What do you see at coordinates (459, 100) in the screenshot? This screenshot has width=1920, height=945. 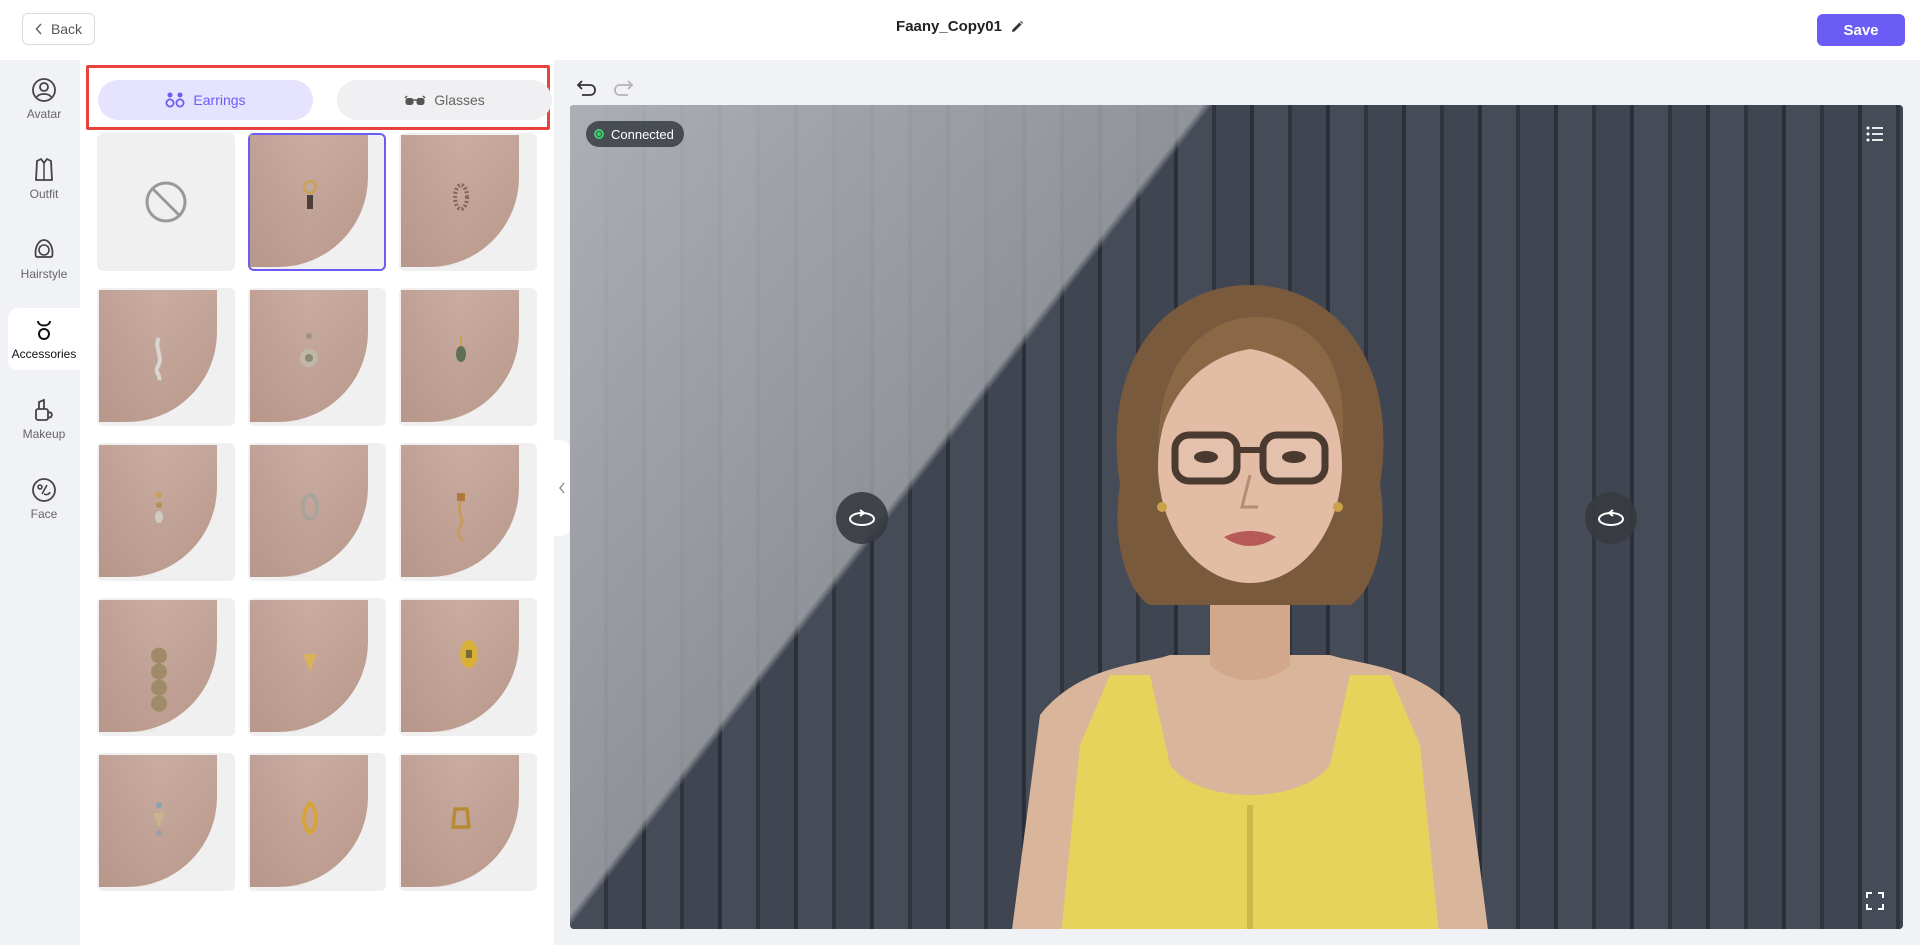 I see `tab-glasses-label: Glasses` at bounding box center [459, 100].